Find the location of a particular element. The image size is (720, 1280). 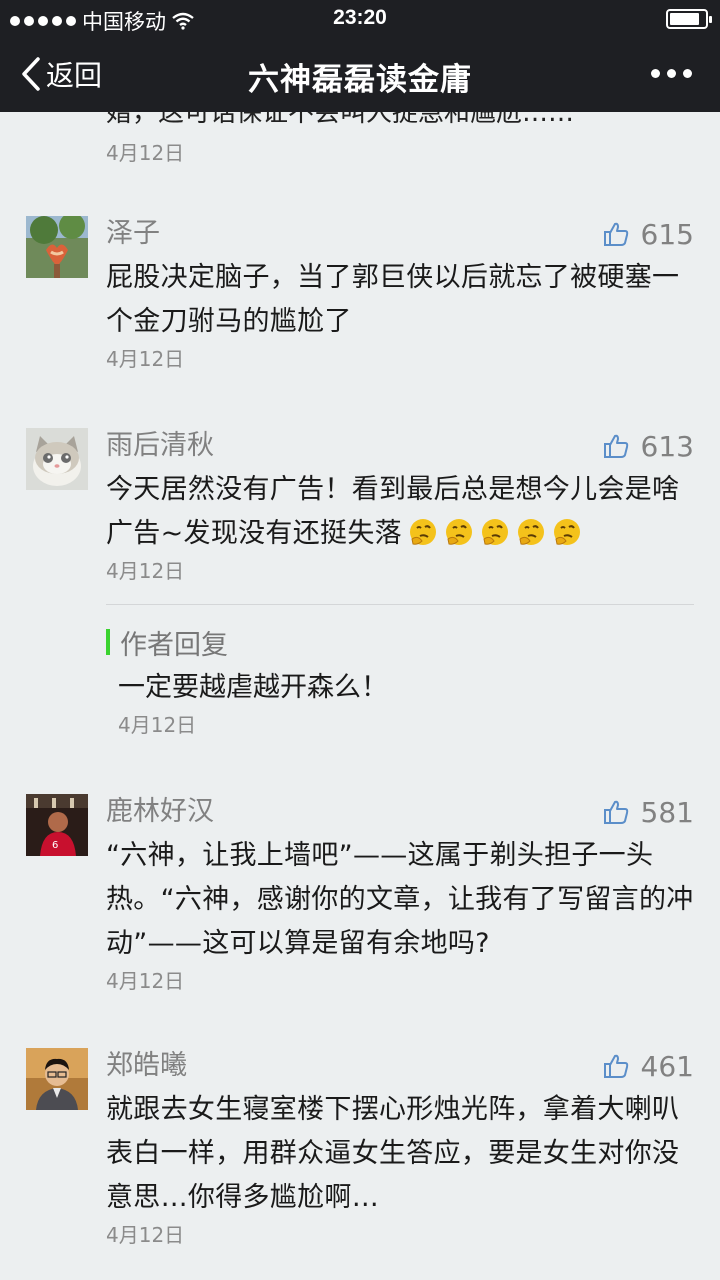

like-button: 613 is located at coordinates (648, 446).